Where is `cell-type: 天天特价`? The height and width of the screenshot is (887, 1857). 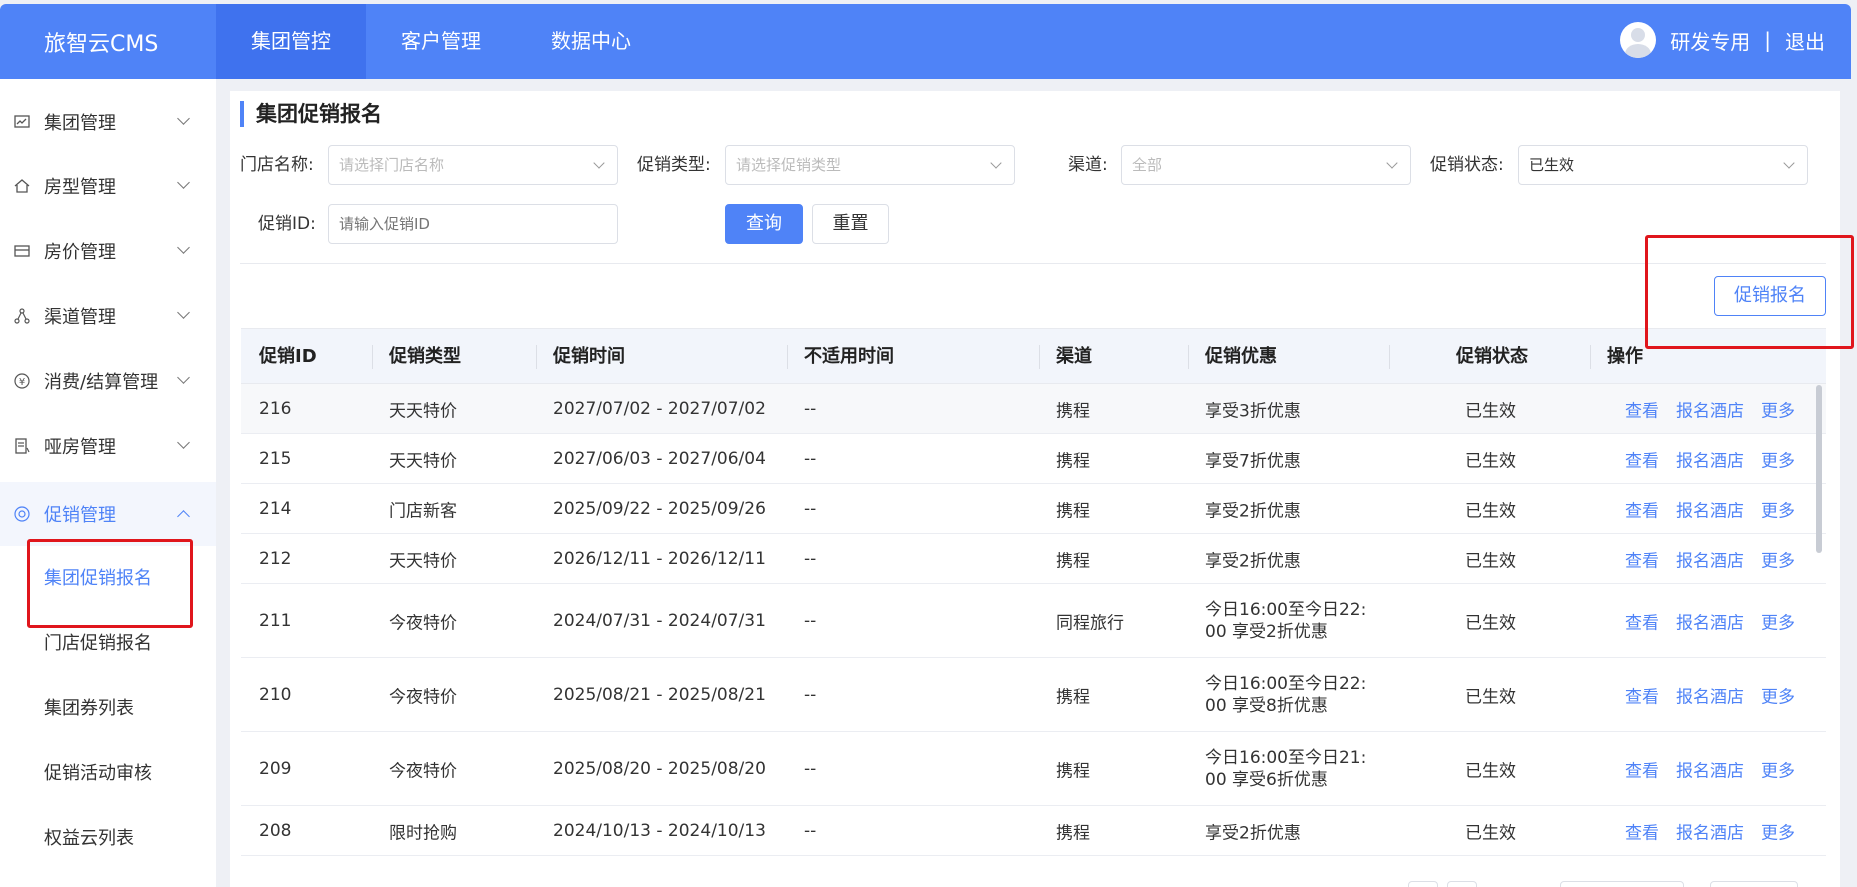 cell-type: 天天特价 is located at coordinates (423, 411).